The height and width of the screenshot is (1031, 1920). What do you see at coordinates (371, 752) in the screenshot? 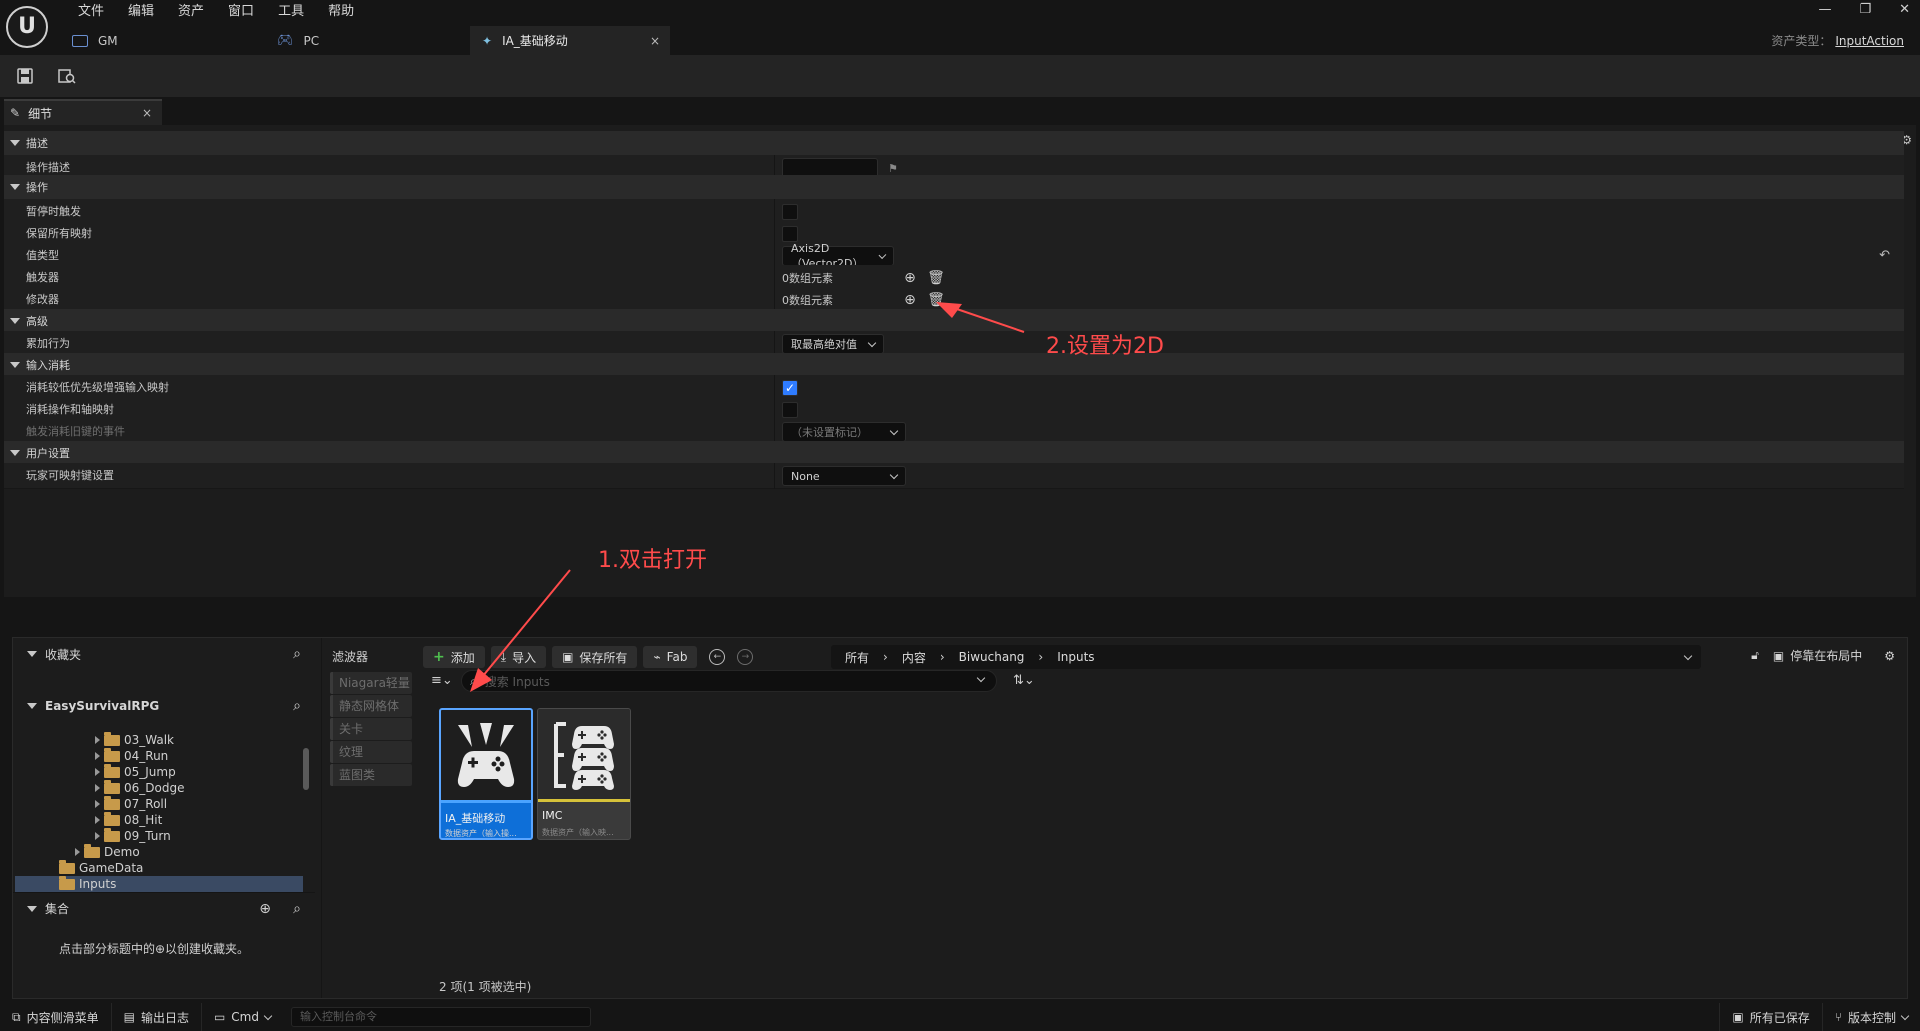
I see `filter-texture: 纹理` at bounding box center [371, 752].